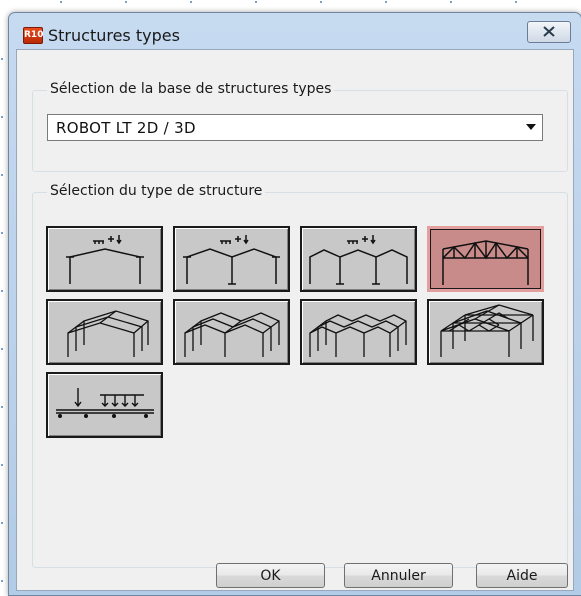 This screenshot has height=596, width=581. What do you see at coordinates (531, 127) in the screenshot?
I see `chevron-down-icon` at bounding box center [531, 127].